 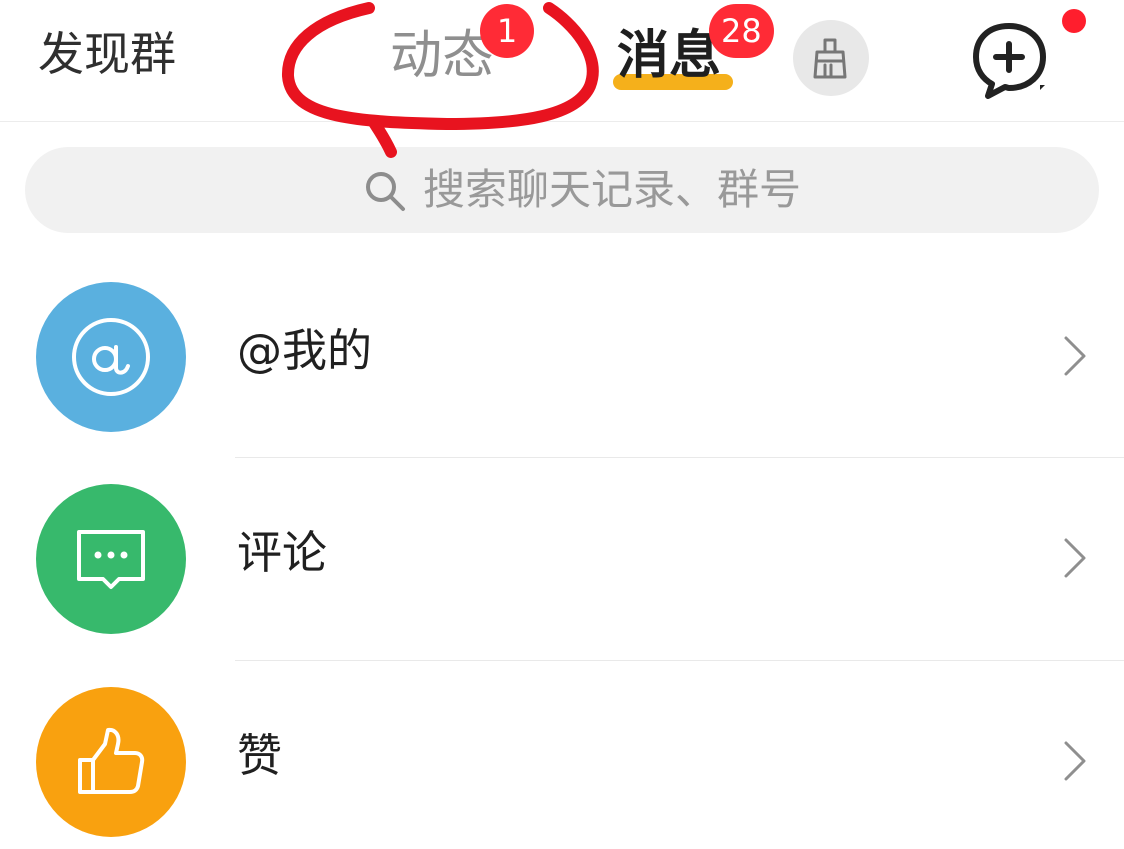 I want to click on new-notification-dot, so click(x=1074, y=21).